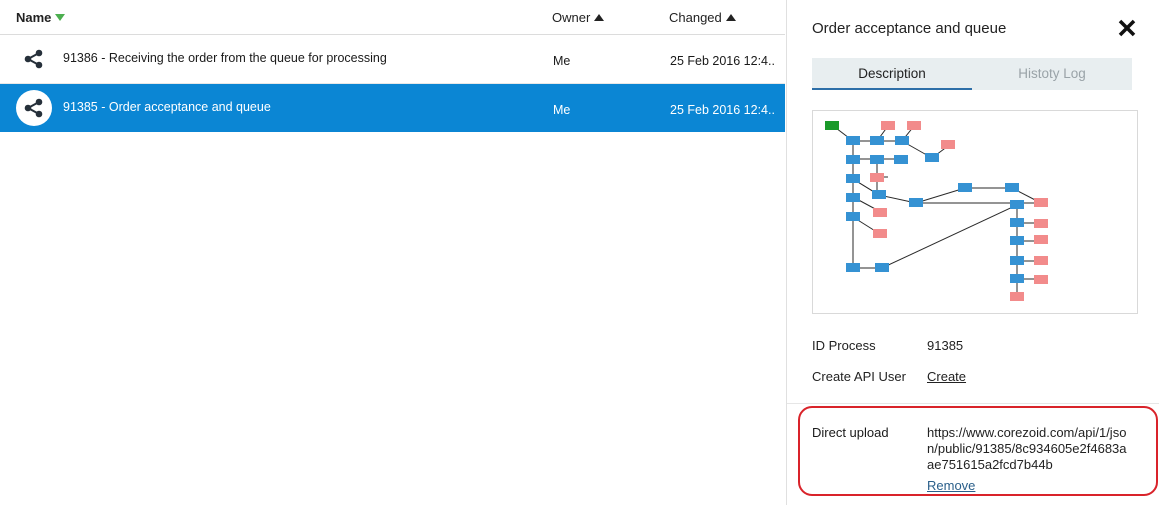 This screenshot has width=1159, height=505. What do you see at coordinates (844, 345) in the screenshot?
I see `id-process-label: ID Process` at bounding box center [844, 345].